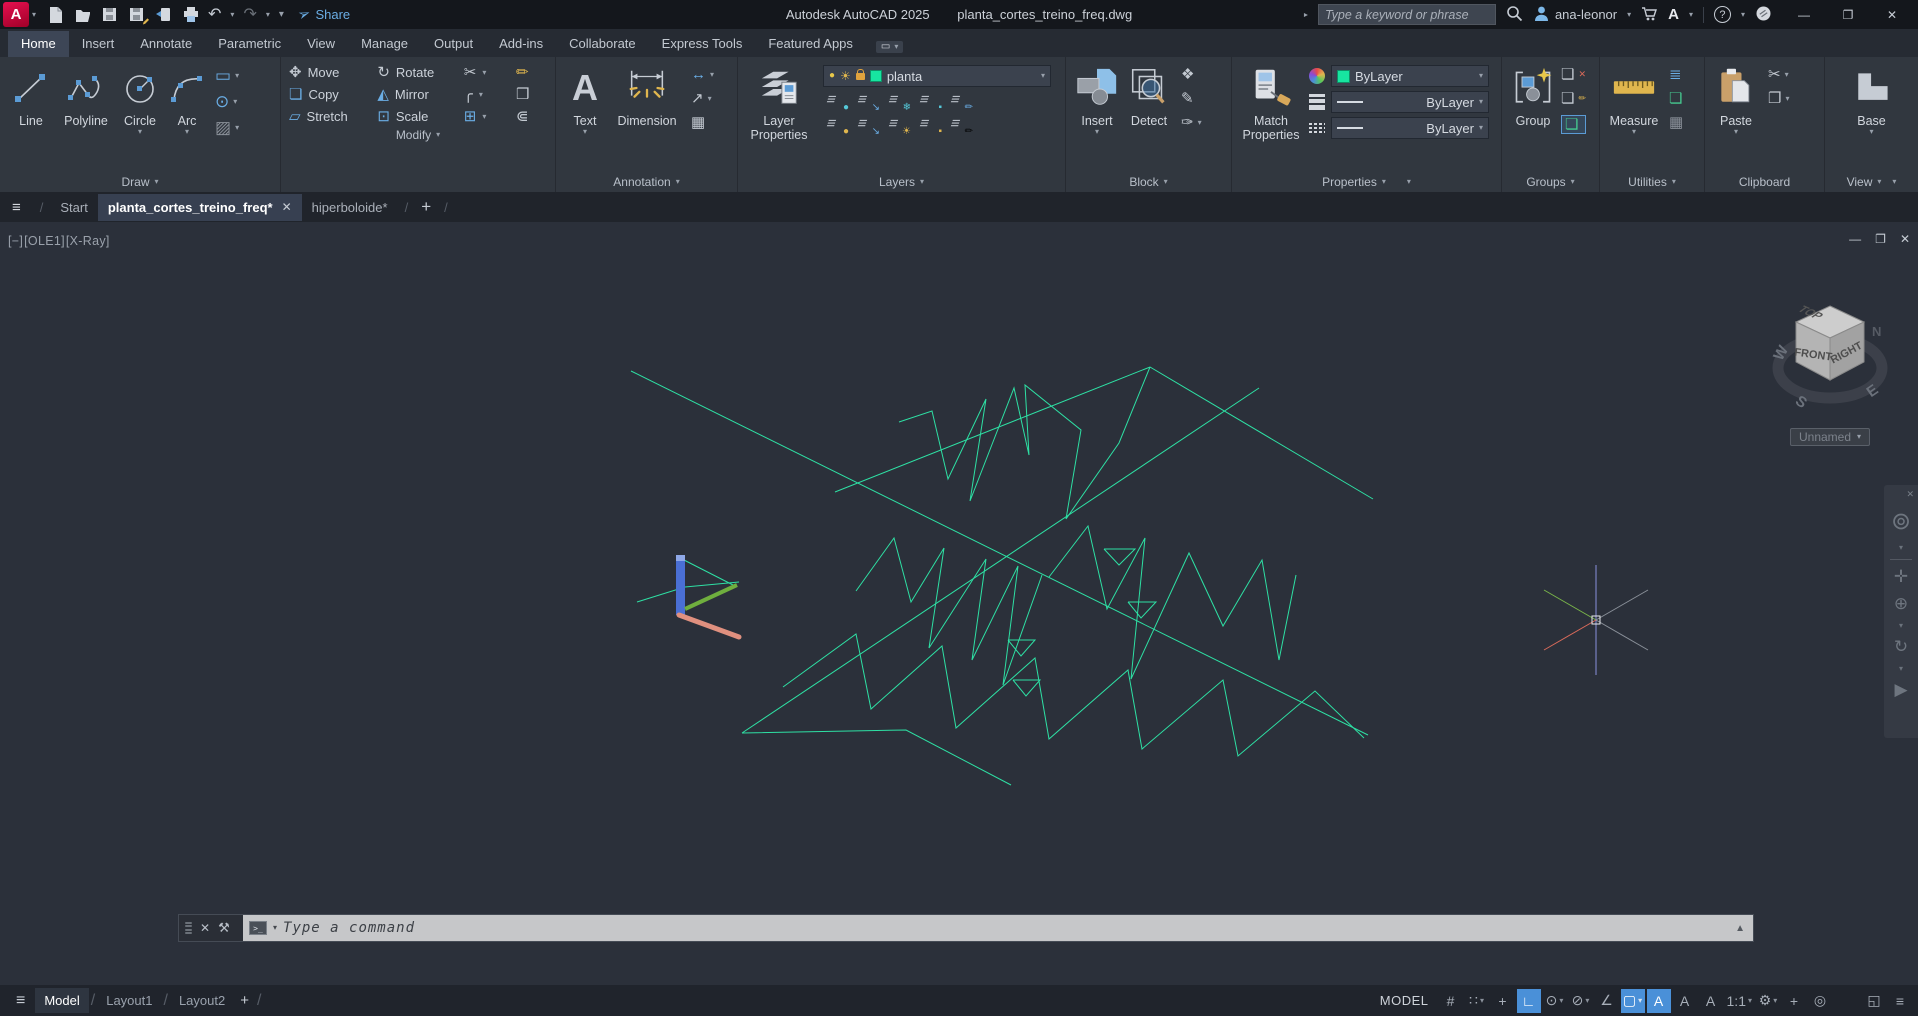 The image size is (1918, 1016). Describe the element at coordinates (1743, 14) in the screenshot. I see `help-caret-icon: ▾` at that location.